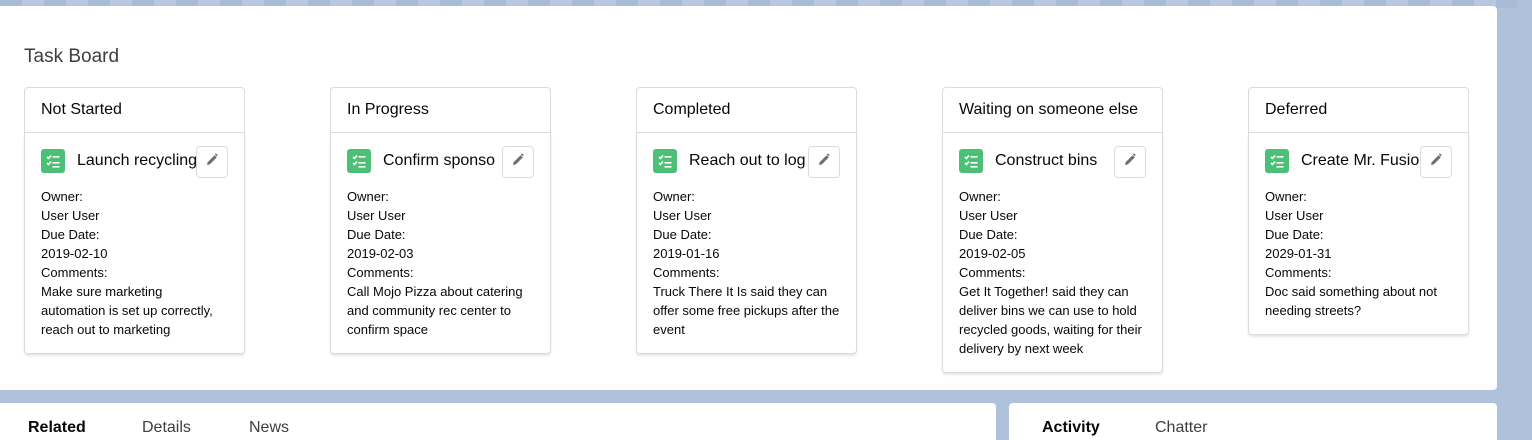 Image resolution: width=1532 pixels, height=440 pixels. What do you see at coordinates (1358, 110) in the screenshot?
I see `column-header: Deferred` at bounding box center [1358, 110].